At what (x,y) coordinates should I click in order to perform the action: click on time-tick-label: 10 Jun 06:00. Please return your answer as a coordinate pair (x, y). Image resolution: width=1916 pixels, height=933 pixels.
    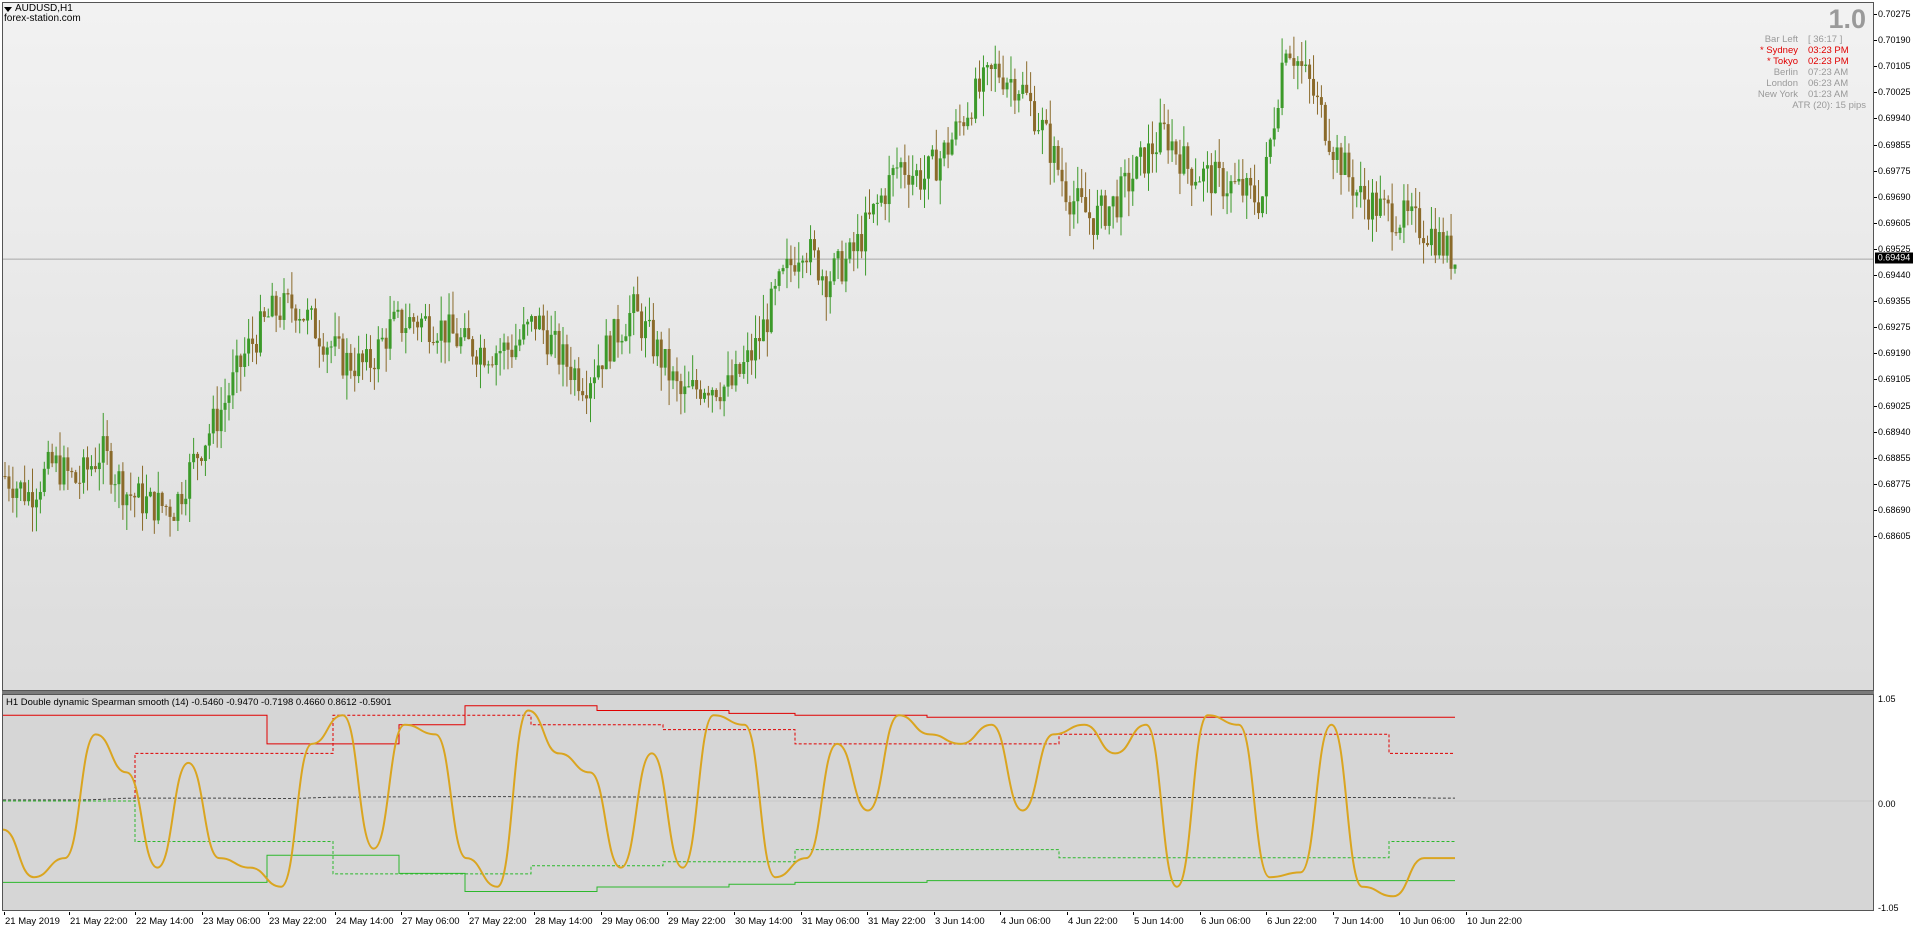
    Looking at the image, I should click on (1427, 921).